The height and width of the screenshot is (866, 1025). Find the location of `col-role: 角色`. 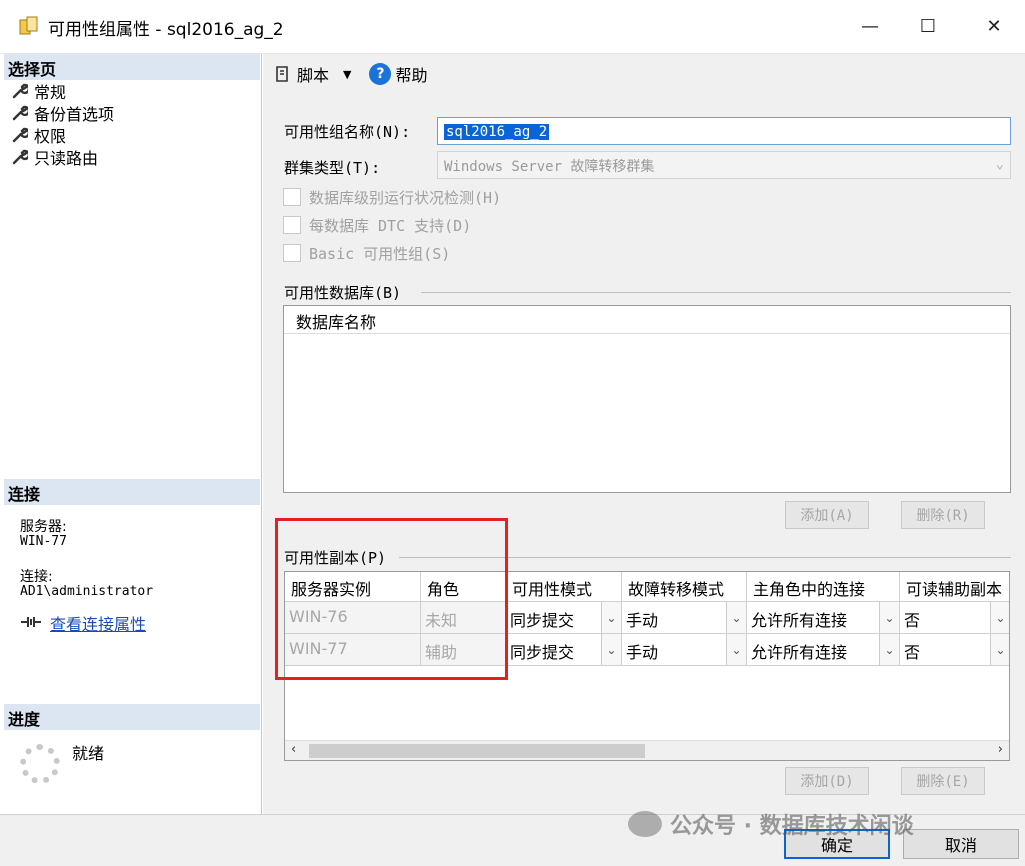

col-role: 角色 is located at coordinates (463, 587).